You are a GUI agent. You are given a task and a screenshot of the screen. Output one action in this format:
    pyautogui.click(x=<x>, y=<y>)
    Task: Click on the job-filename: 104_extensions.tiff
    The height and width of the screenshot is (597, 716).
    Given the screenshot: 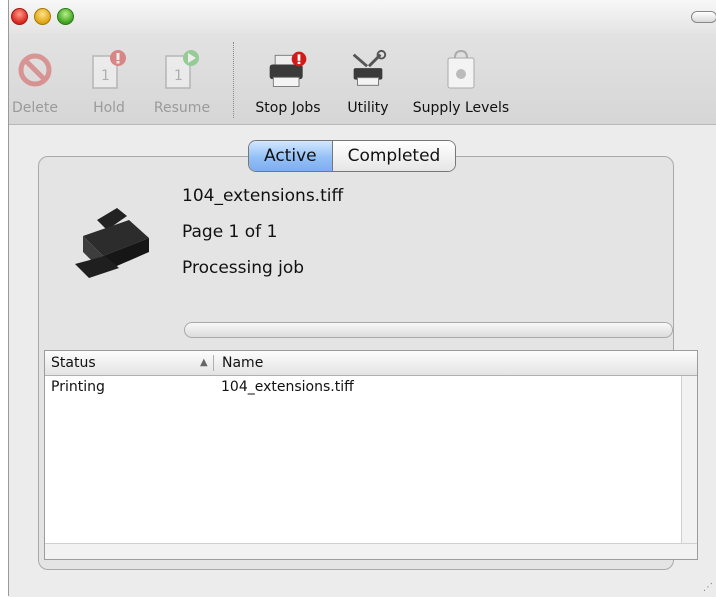 What is the action you would take?
    pyautogui.click(x=263, y=196)
    